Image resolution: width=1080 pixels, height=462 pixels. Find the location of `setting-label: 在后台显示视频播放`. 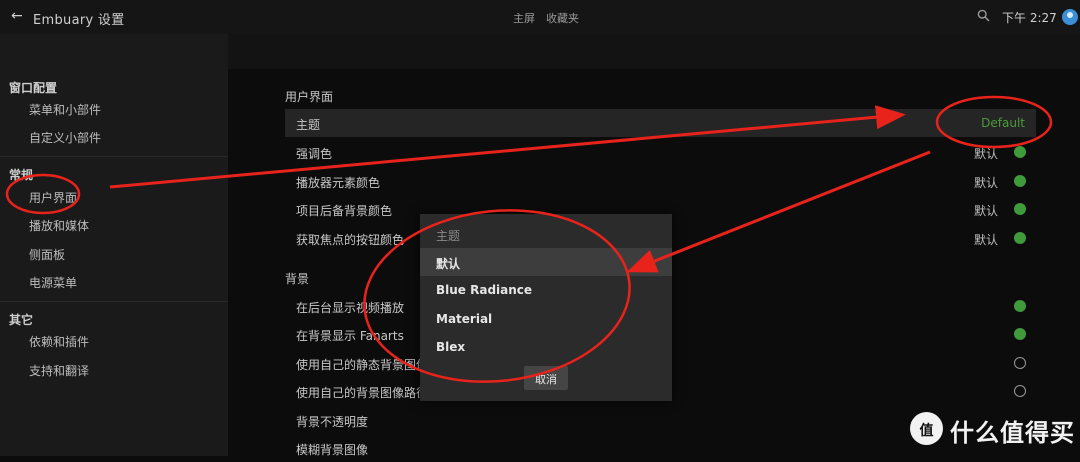

setting-label: 在后台显示视频播放 is located at coordinates (350, 308).